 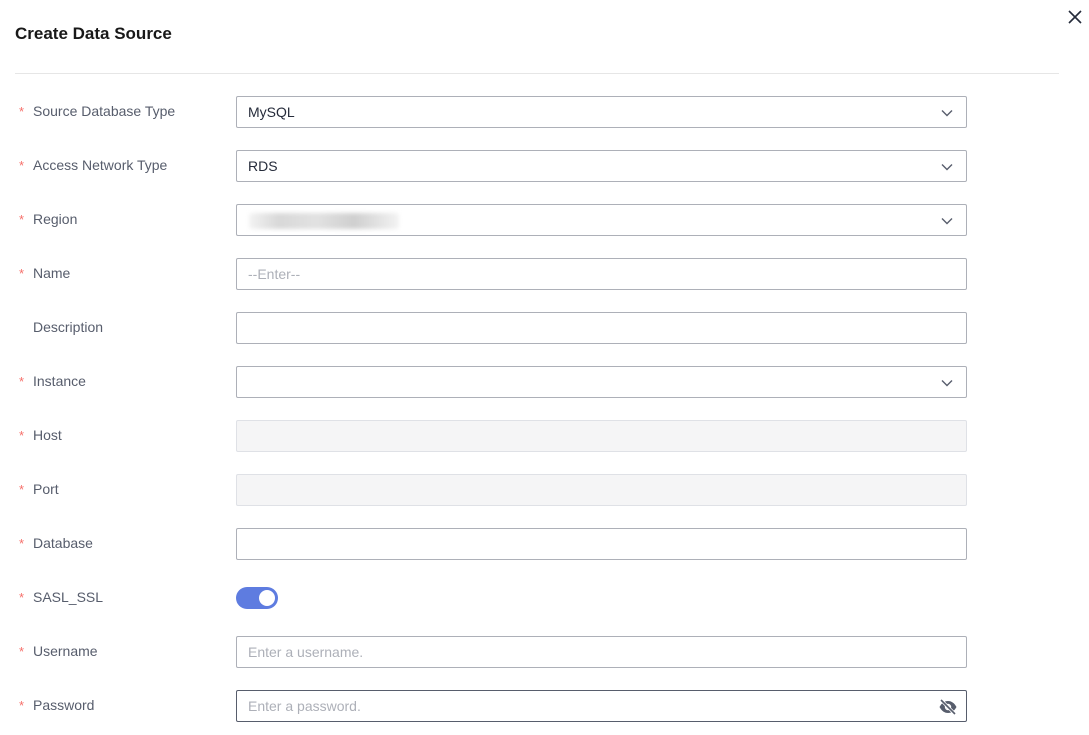 What do you see at coordinates (267, 598) in the screenshot?
I see `toggle-knob` at bounding box center [267, 598].